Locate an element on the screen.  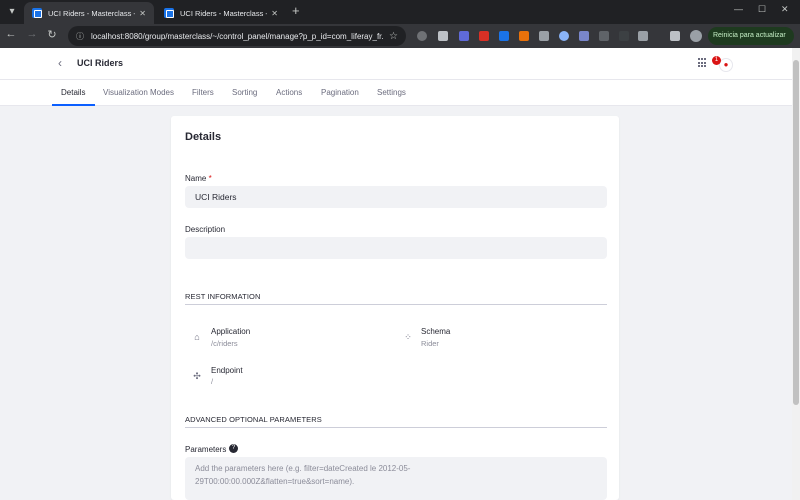
tab-actions: Actions is located at coordinates (289, 92).